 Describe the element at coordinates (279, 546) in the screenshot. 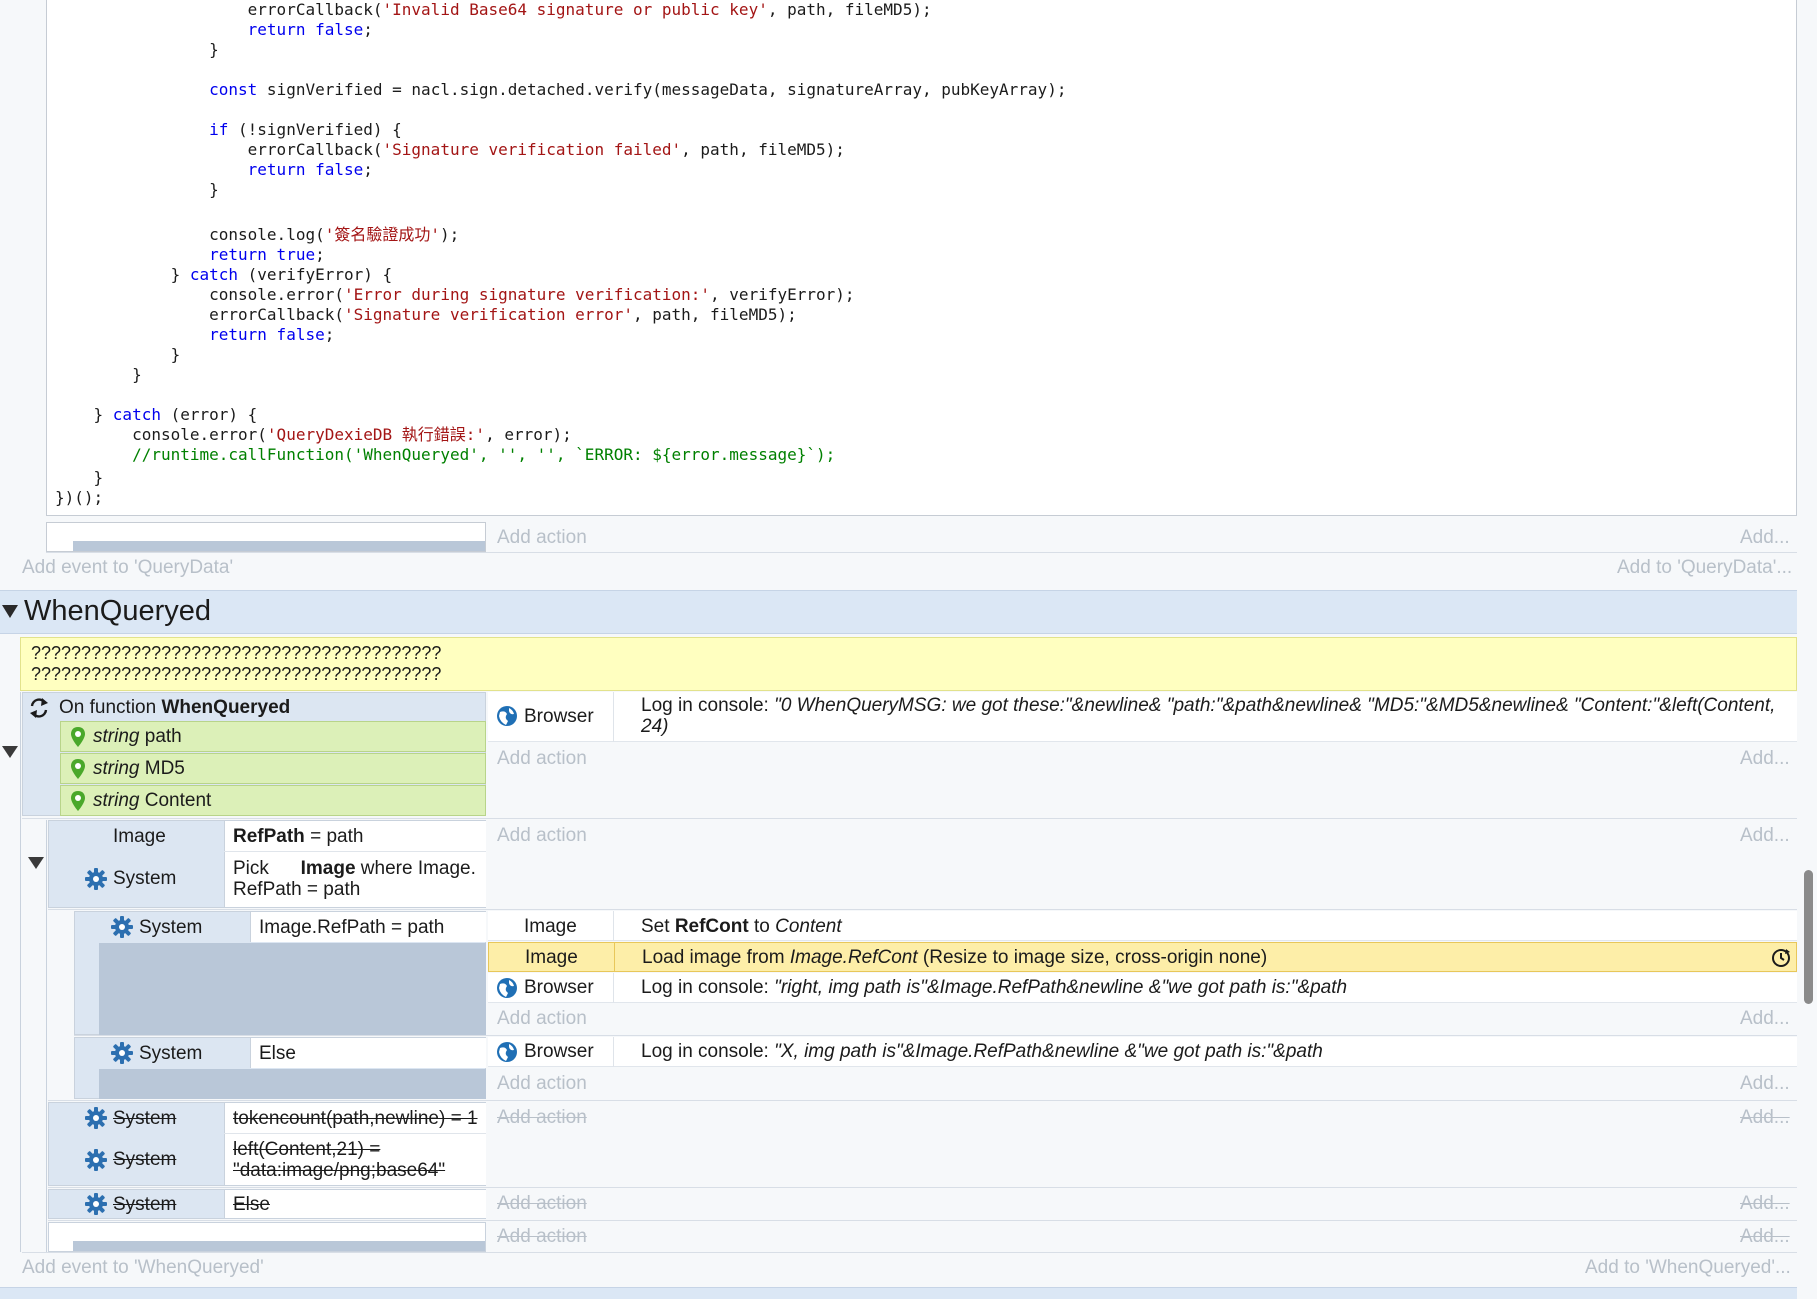

I see `indent-bar` at that location.